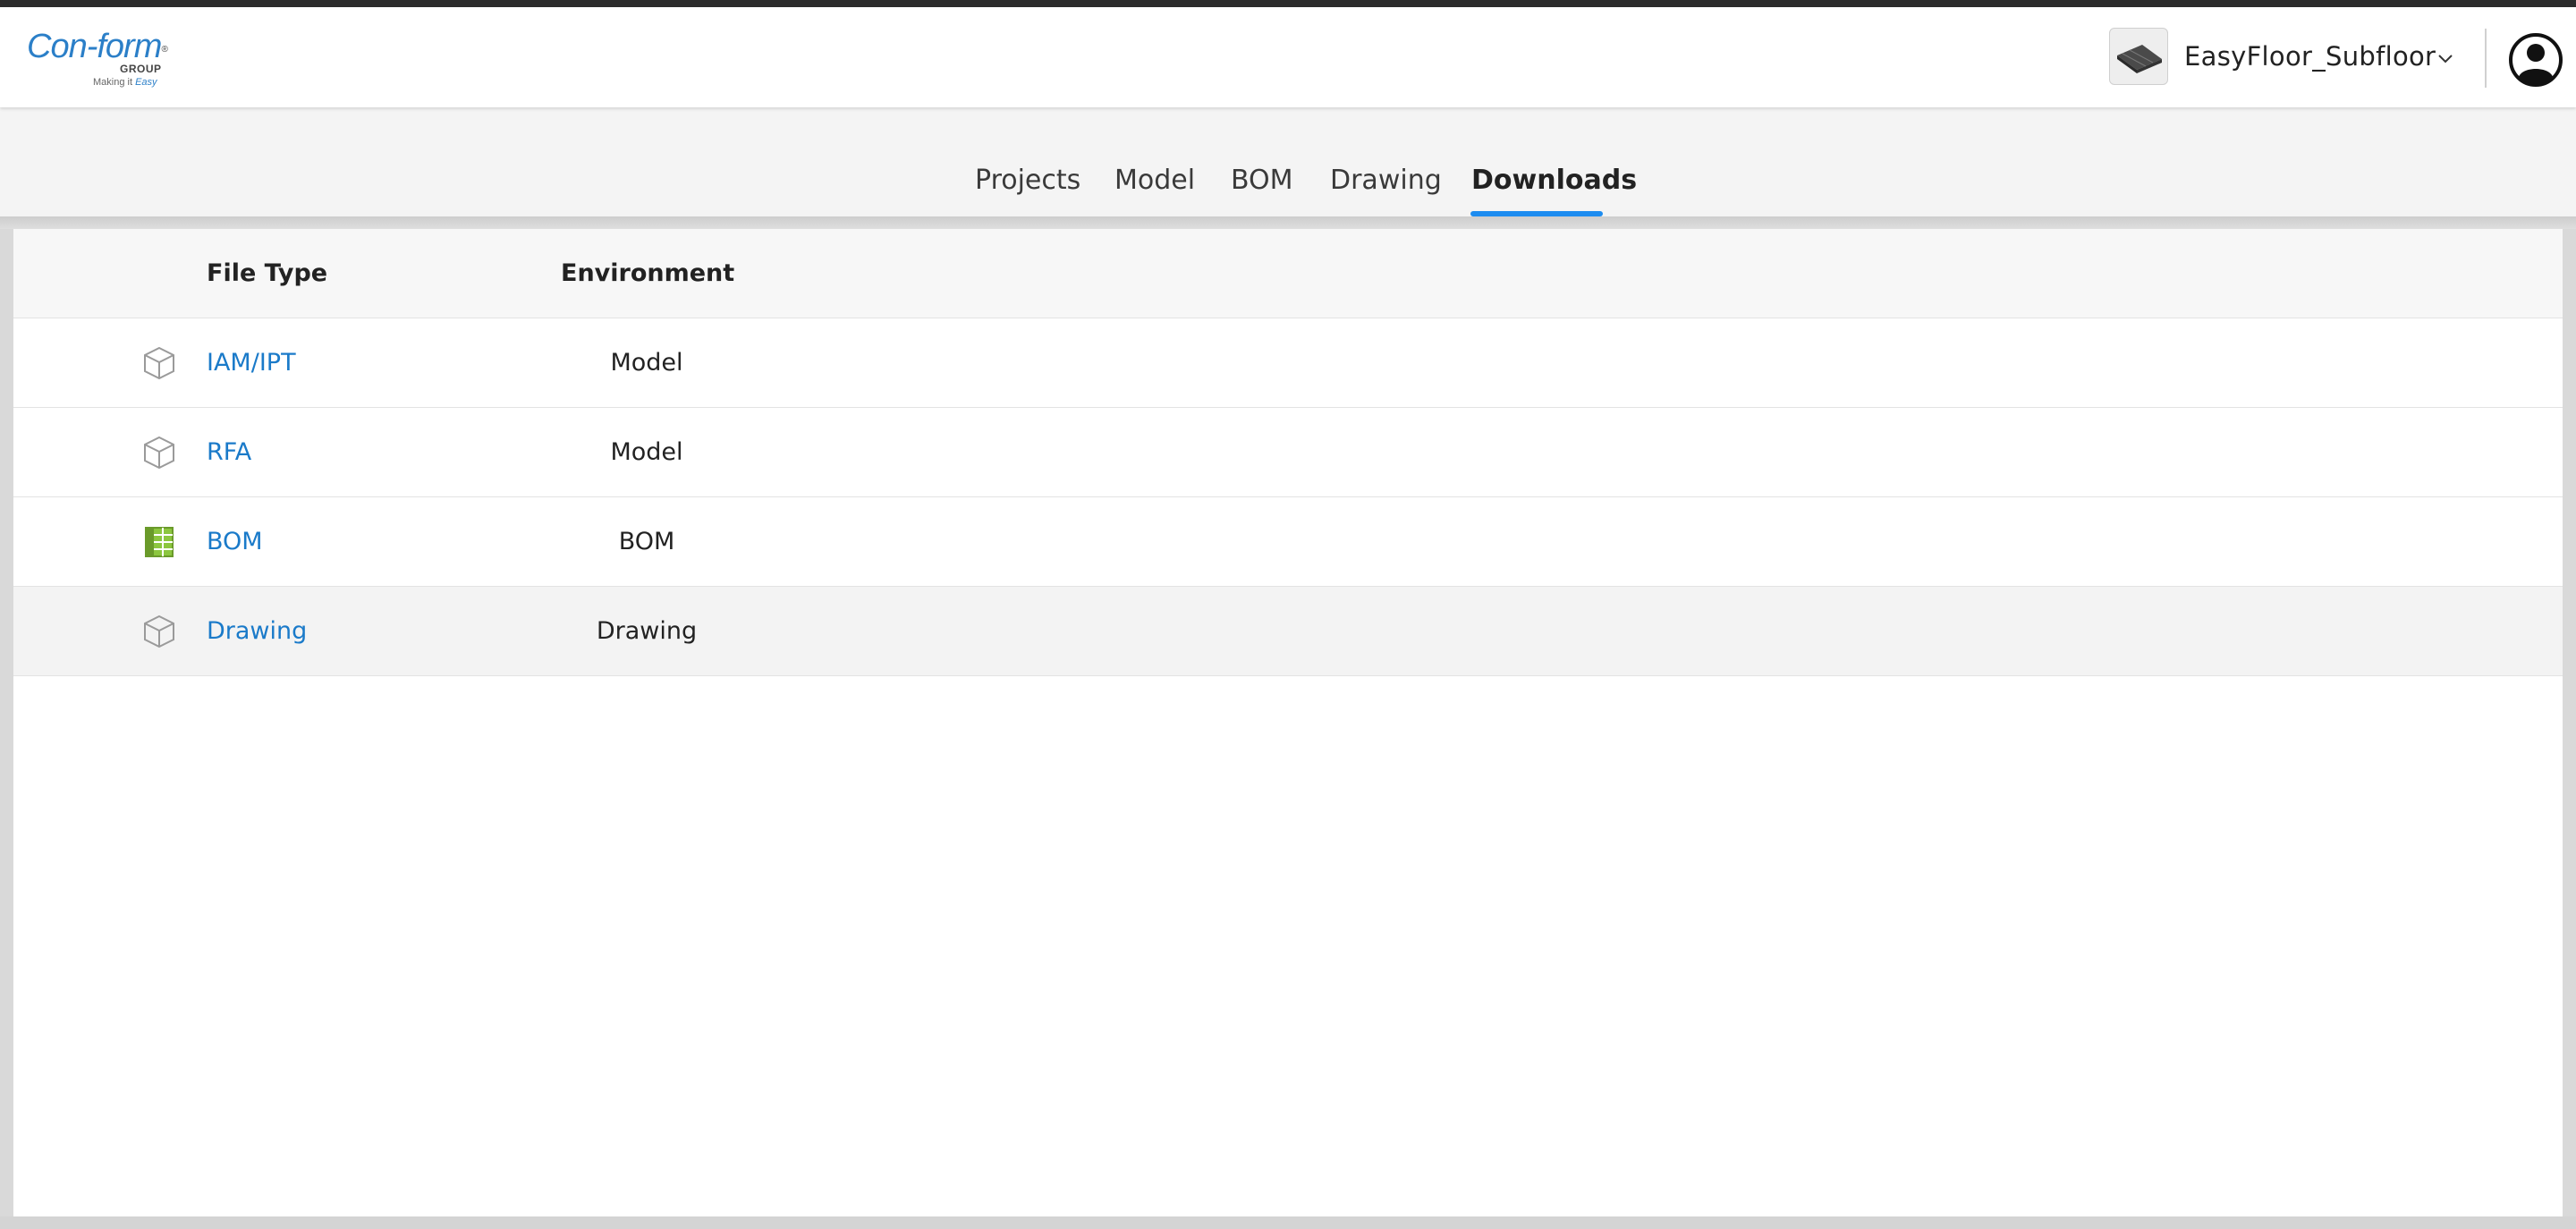 This screenshot has height=1229, width=2576. What do you see at coordinates (141, 69) in the screenshot?
I see `logo-group: GROUP` at bounding box center [141, 69].